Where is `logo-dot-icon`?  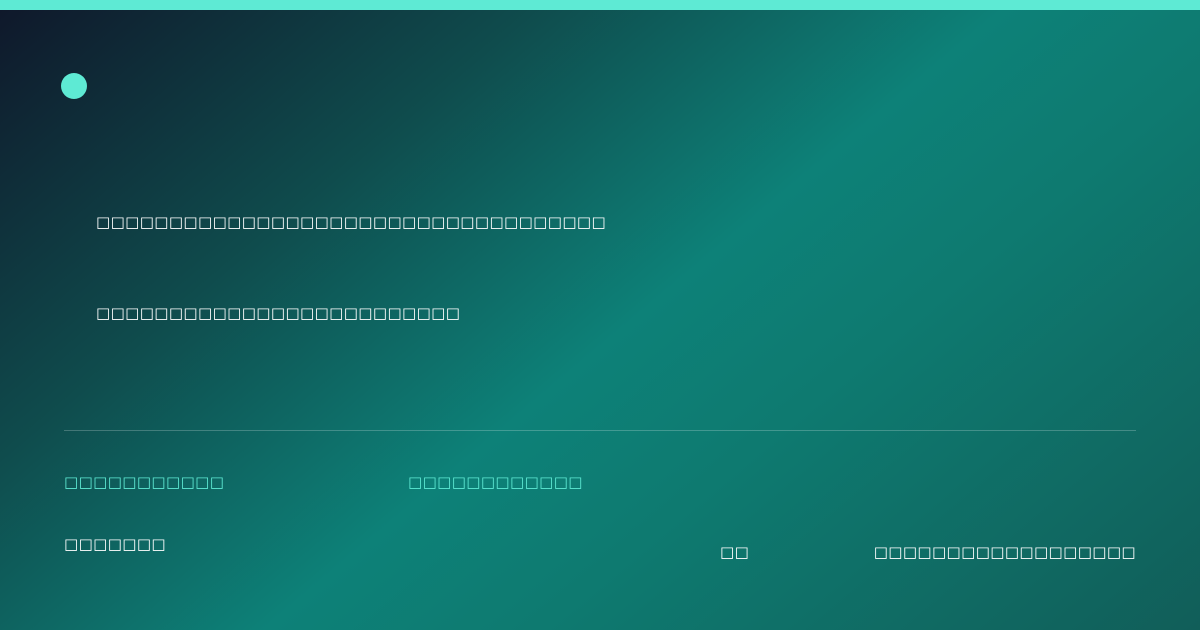 logo-dot-icon is located at coordinates (74, 86).